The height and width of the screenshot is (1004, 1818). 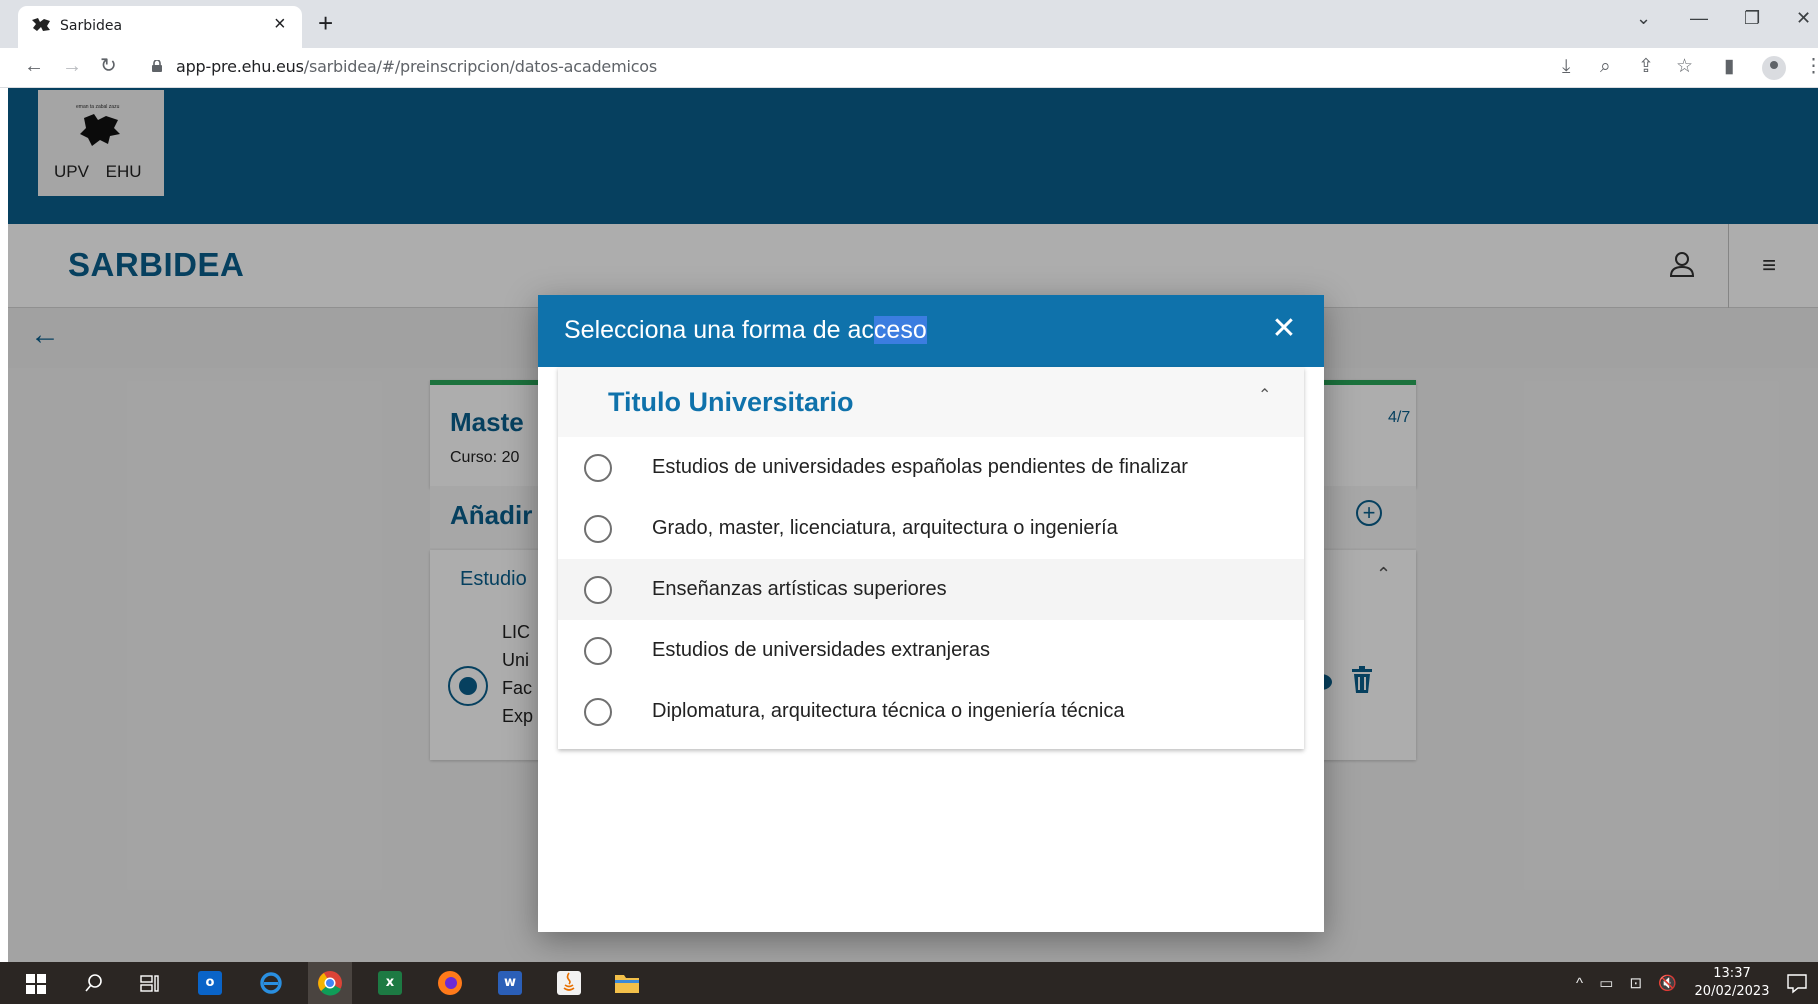 I want to click on browser-menu-icon: ⋮, so click(x=1811, y=67).